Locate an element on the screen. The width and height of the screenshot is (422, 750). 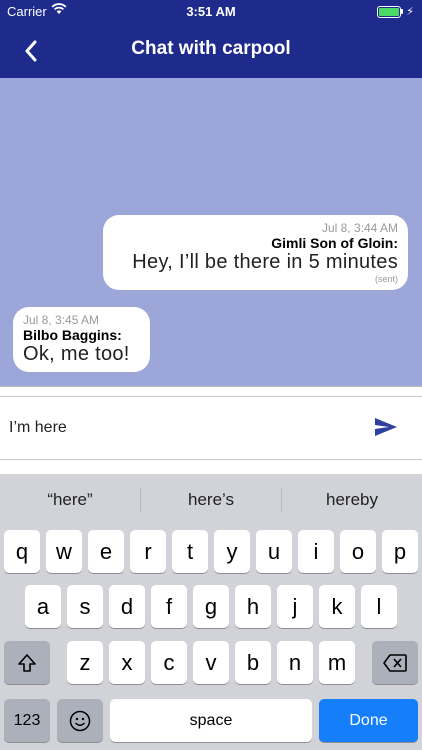
key-t: t is located at coordinates (190, 551).